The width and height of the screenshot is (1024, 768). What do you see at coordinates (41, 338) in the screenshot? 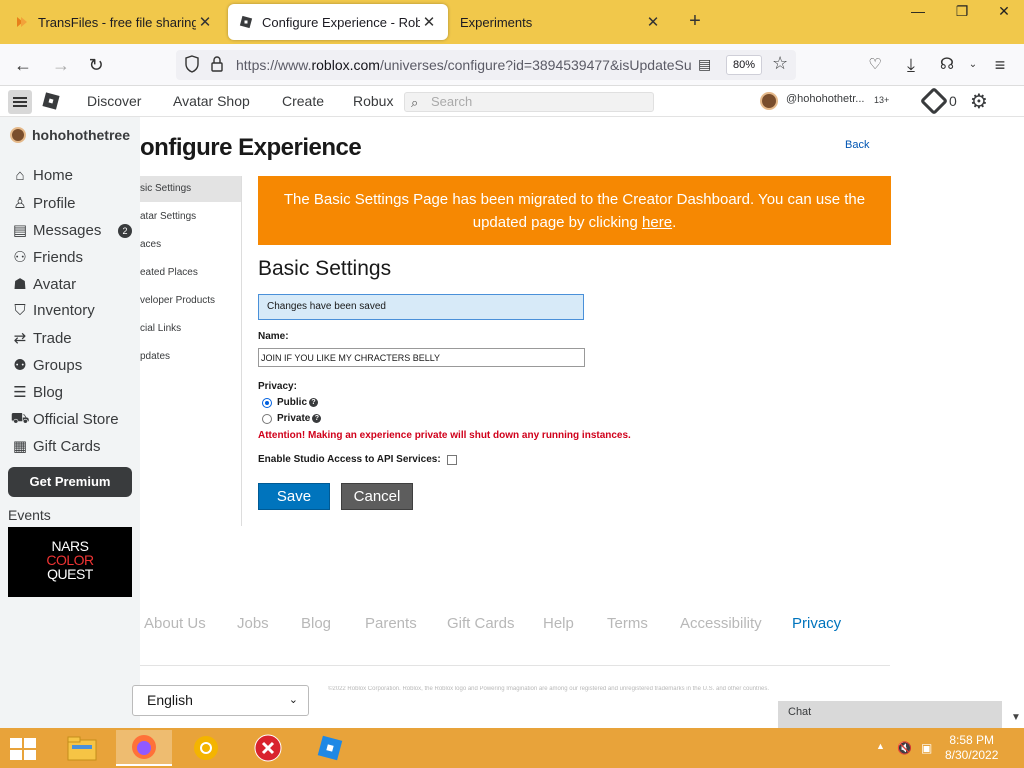
I see `sidebar-item-trade: ⇄ Trade` at bounding box center [41, 338].